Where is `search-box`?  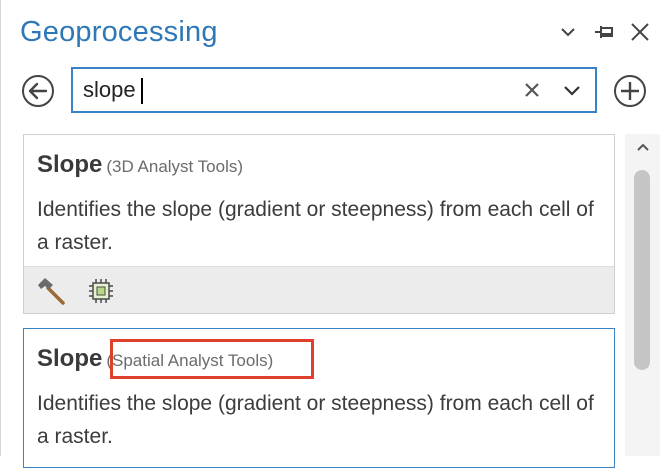
search-box is located at coordinates (334, 90).